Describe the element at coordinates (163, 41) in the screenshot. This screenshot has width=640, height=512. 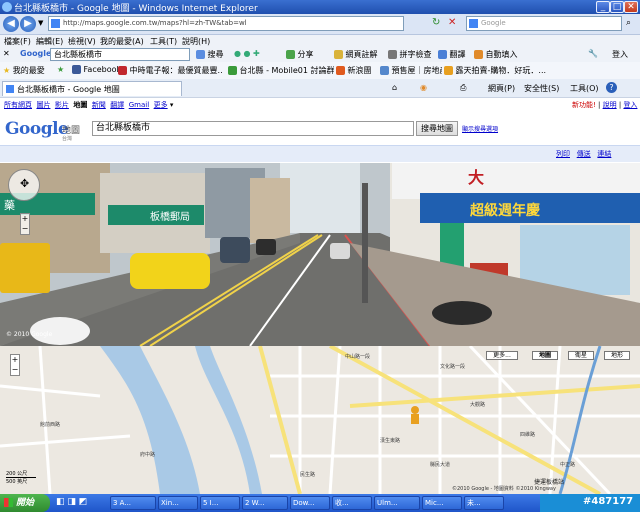
I see `menu-tools: 工具(T)` at that location.